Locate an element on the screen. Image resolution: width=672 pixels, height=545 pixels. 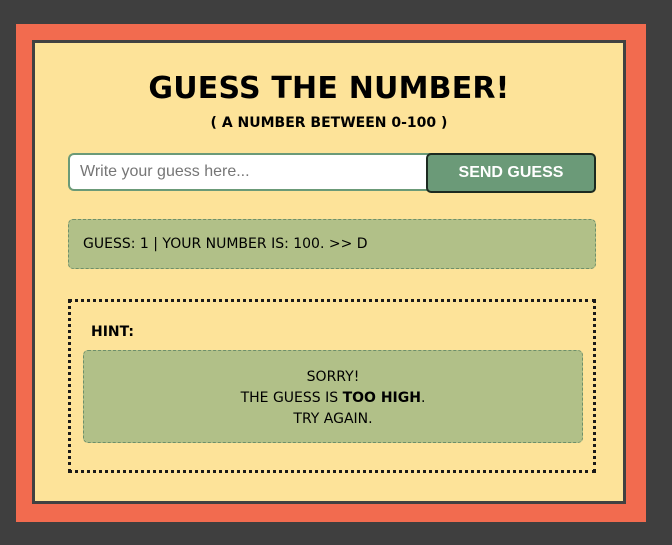
hint-label: HINT: is located at coordinates (113, 332).